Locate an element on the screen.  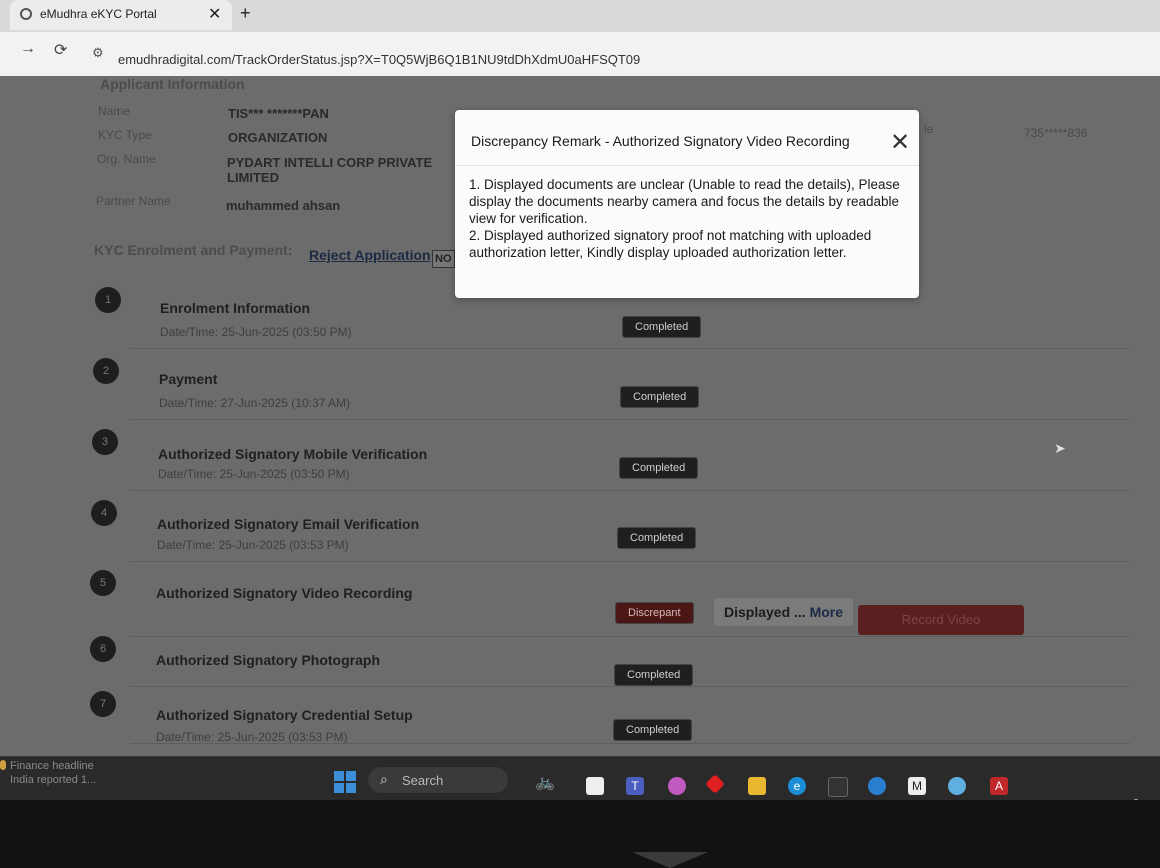
mobile-label-partial: le is located at coordinates (929, 129).